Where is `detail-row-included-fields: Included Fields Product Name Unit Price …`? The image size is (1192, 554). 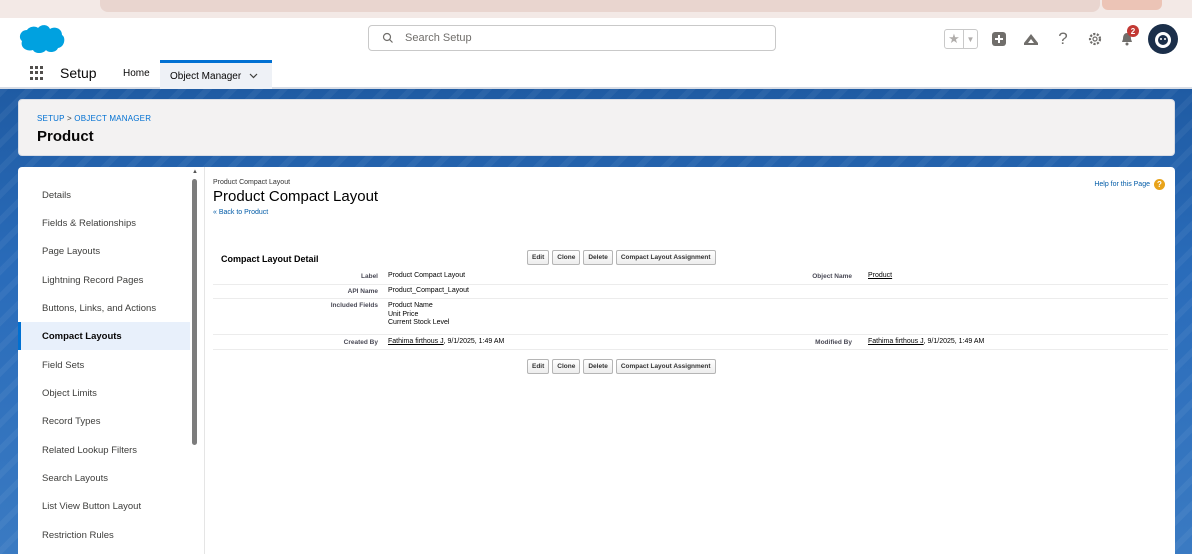 detail-row-included-fields: Included Fields Product Name Unit Price … is located at coordinates (690, 317).